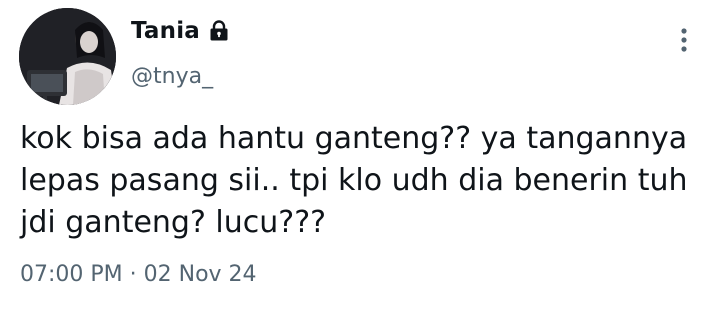 The width and height of the screenshot is (720, 312). I want to click on user-handle: @tnya_, so click(181, 76).